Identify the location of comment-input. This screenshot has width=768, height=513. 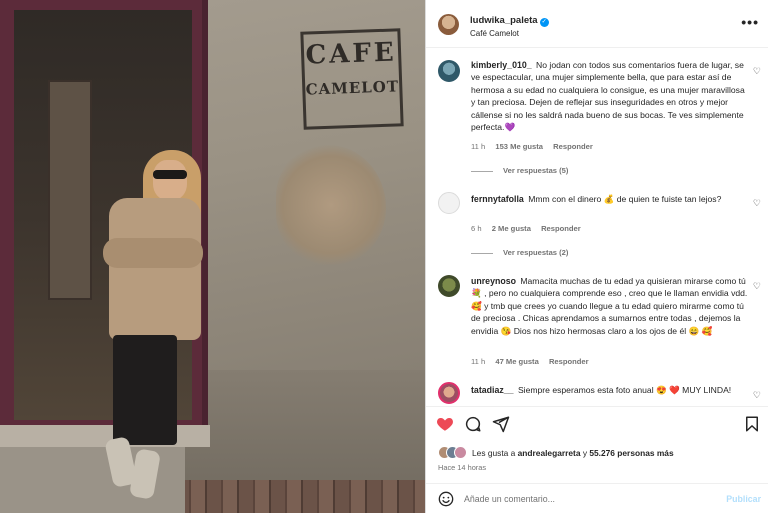
(584, 499).